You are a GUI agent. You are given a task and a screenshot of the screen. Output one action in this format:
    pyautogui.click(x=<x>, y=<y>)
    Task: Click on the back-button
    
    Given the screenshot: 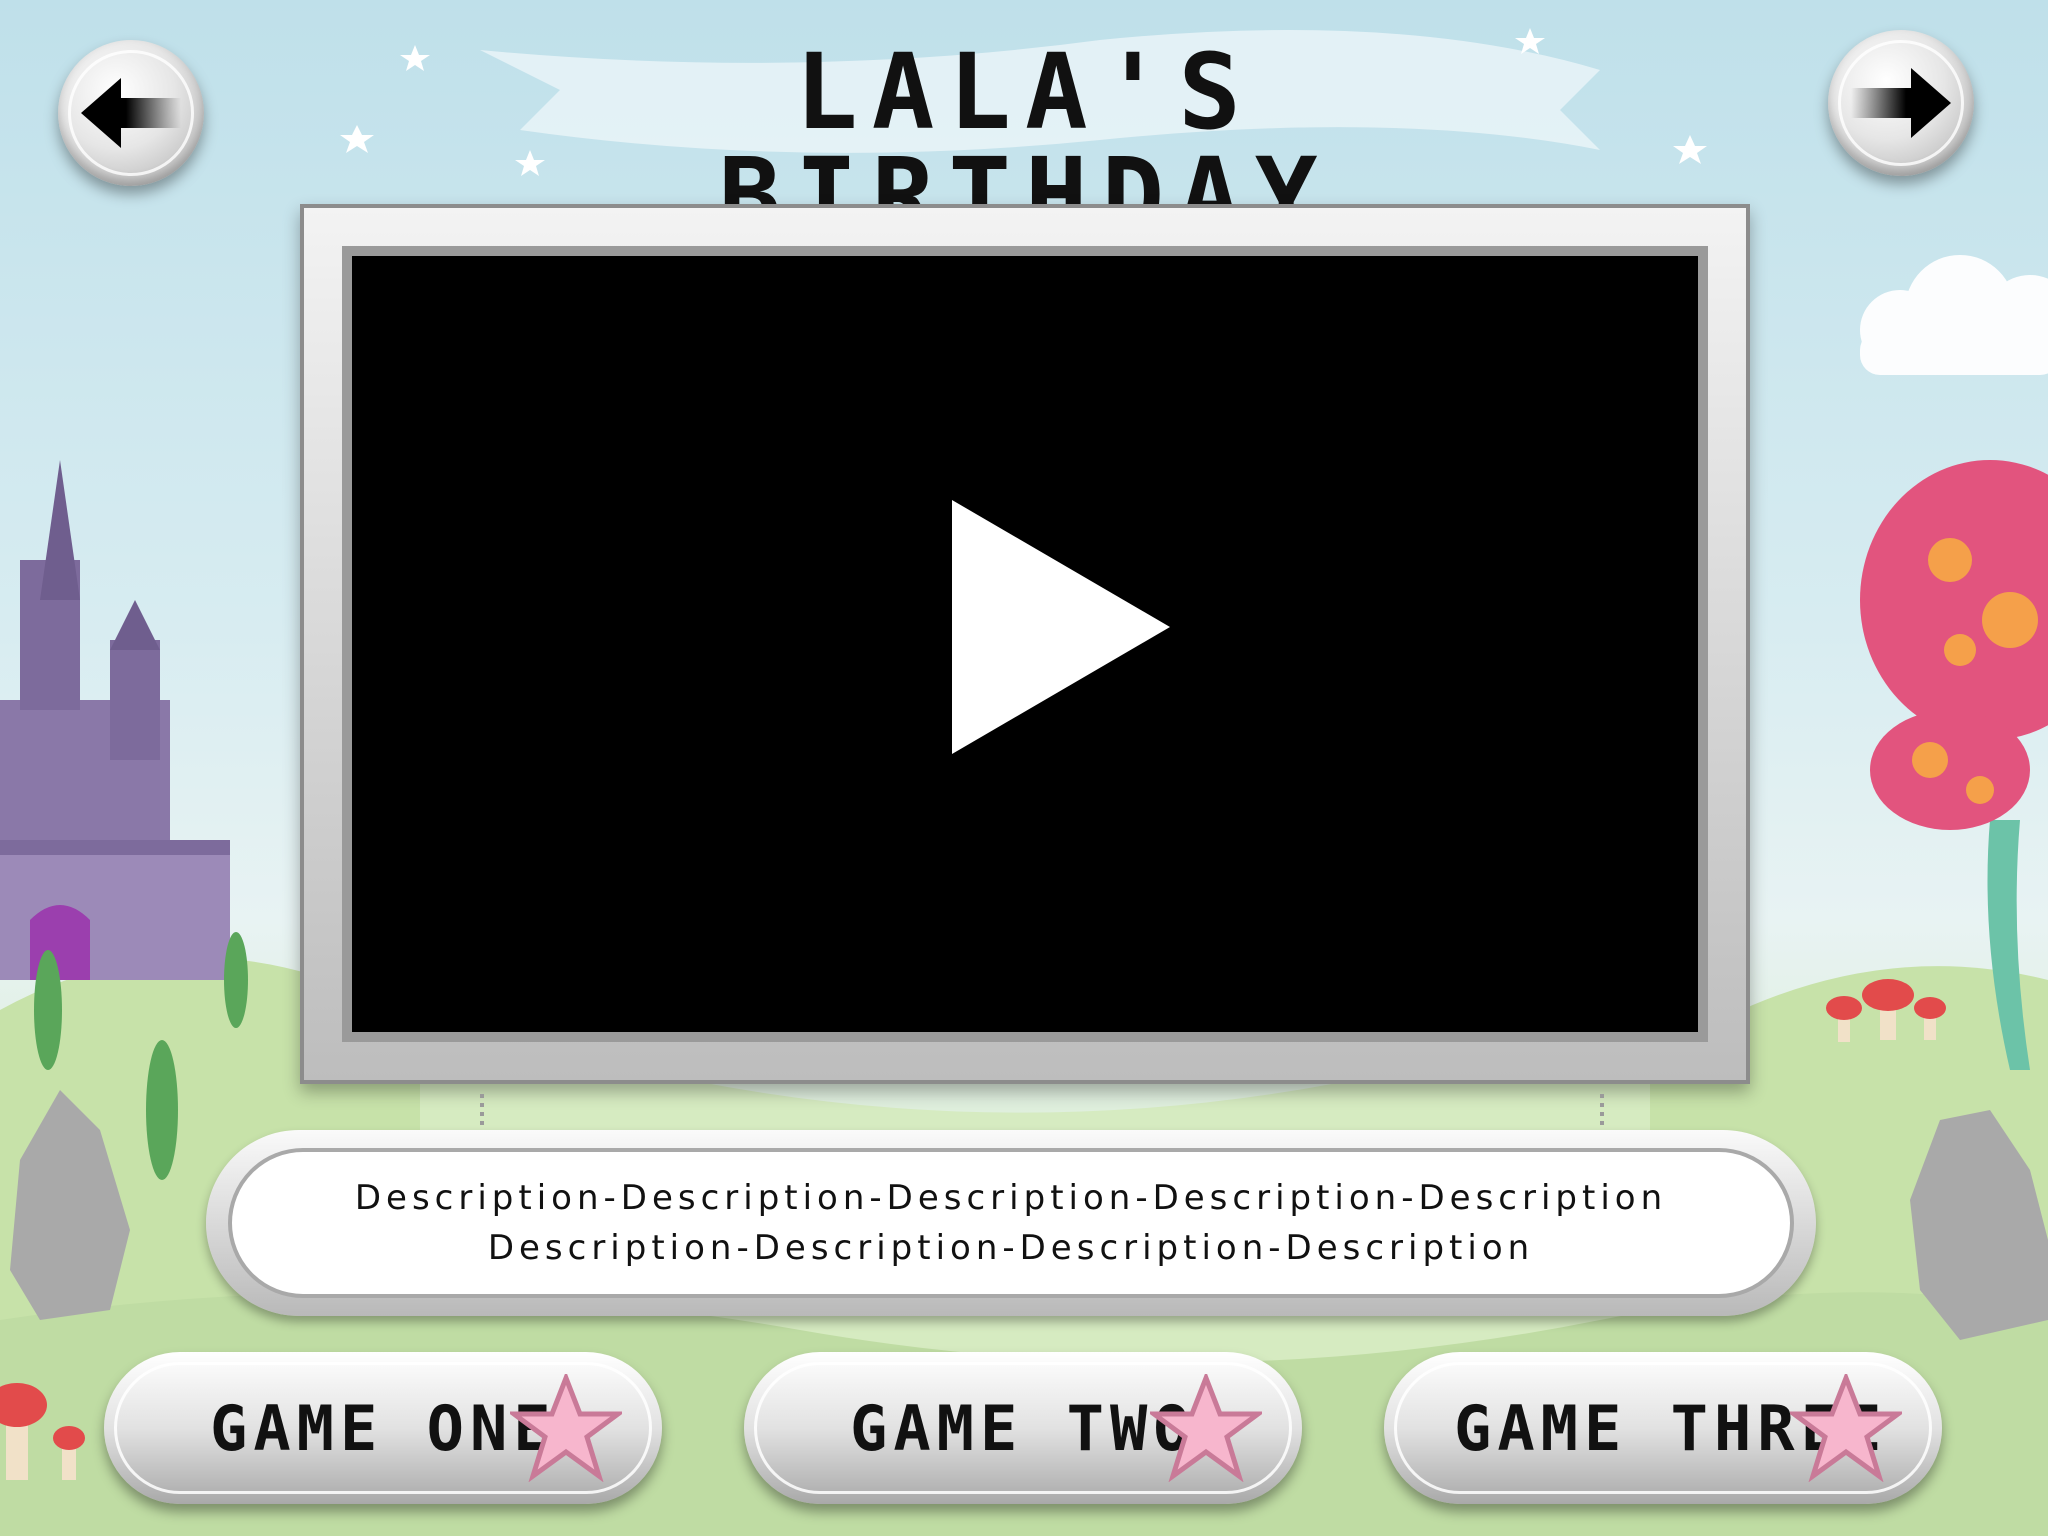 What is the action you would take?
    pyautogui.click(x=131, y=113)
    